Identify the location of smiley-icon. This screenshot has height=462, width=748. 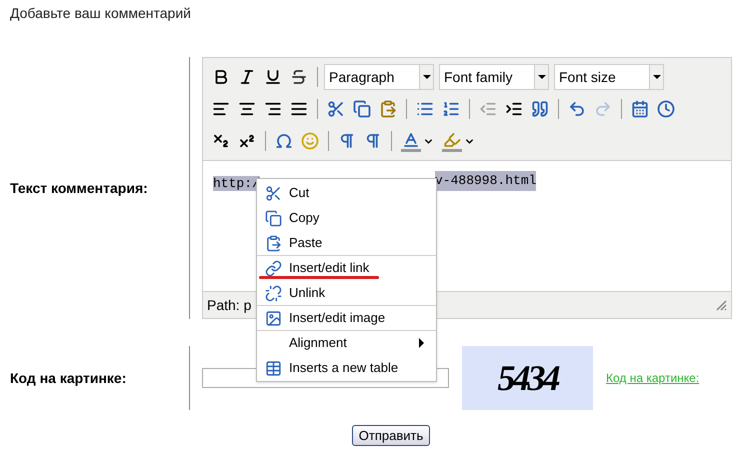
(310, 141).